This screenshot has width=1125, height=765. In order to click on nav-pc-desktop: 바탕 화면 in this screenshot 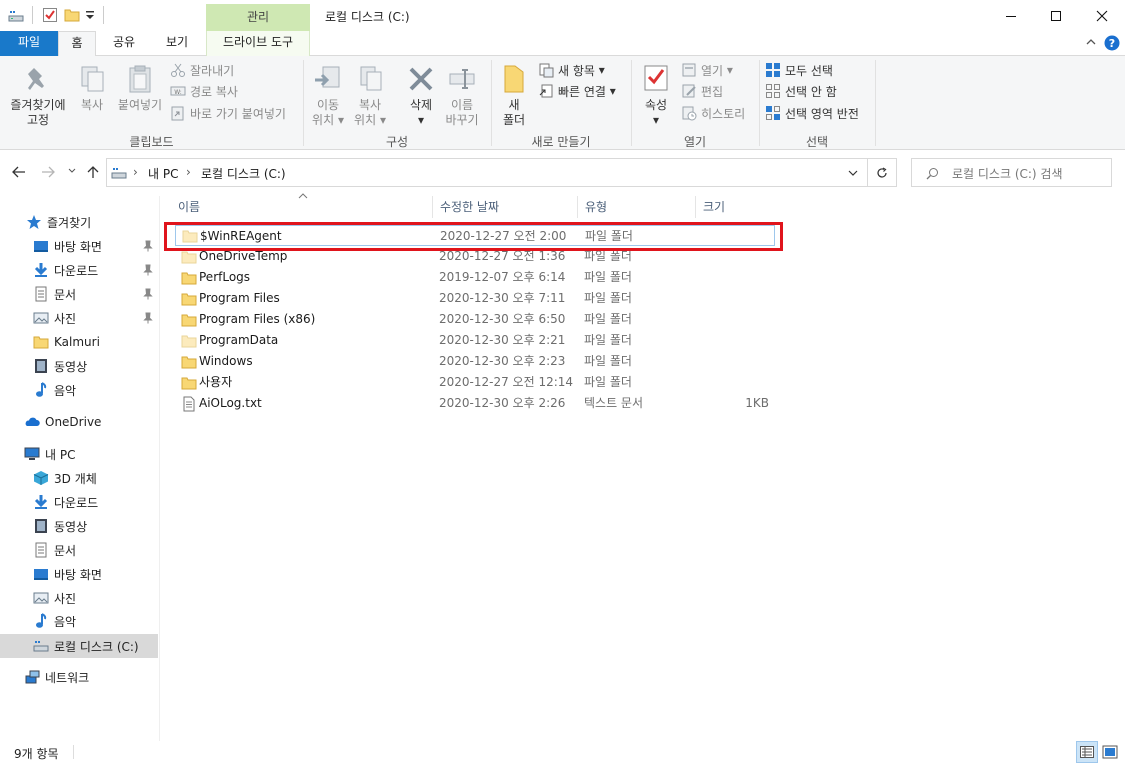, I will do `click(79, 574)`.